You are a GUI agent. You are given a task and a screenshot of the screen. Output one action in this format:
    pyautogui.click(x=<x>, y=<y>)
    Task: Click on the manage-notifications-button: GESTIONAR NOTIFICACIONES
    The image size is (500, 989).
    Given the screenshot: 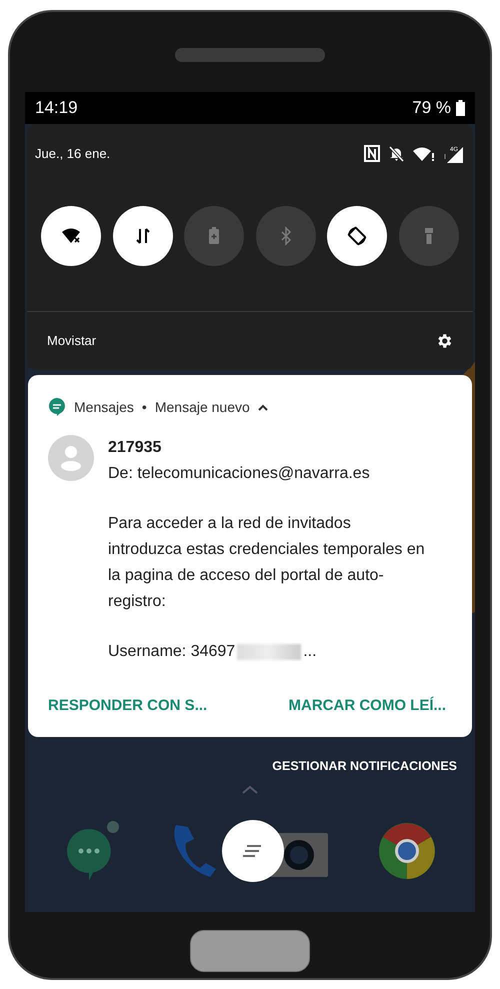 What is the action you would take?
    pyautogui.click(x=364, y=766)
    